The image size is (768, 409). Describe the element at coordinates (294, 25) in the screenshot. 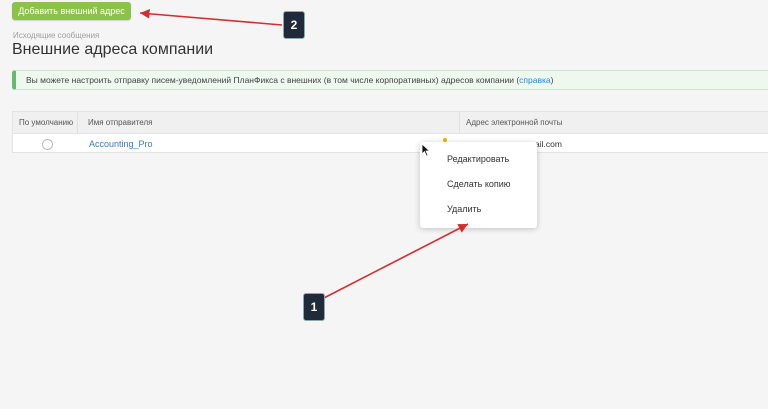

I see `annotation-badge-2: 2` at that location.